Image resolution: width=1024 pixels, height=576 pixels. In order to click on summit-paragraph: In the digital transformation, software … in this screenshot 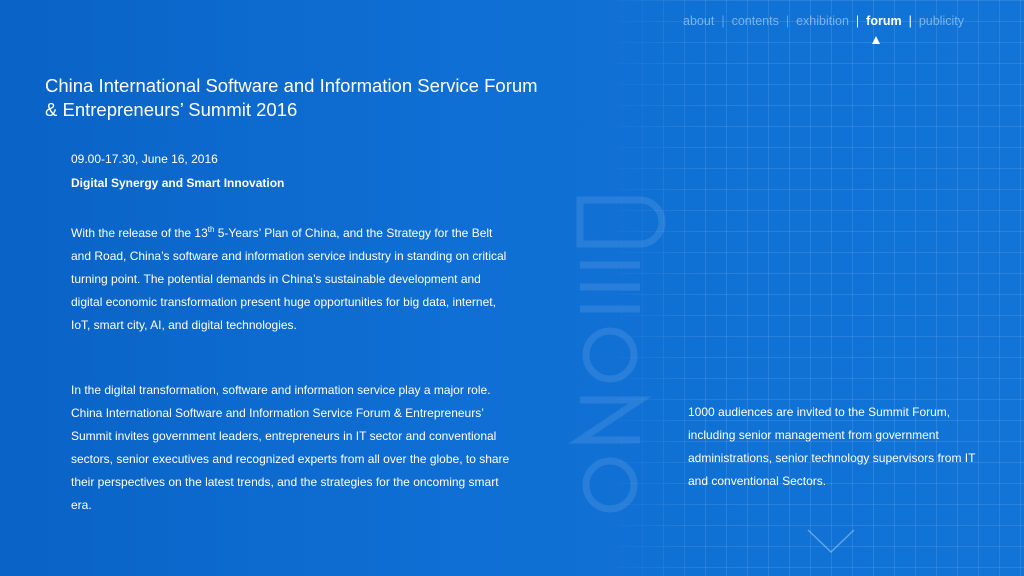, I will do `click(290, 447)`.